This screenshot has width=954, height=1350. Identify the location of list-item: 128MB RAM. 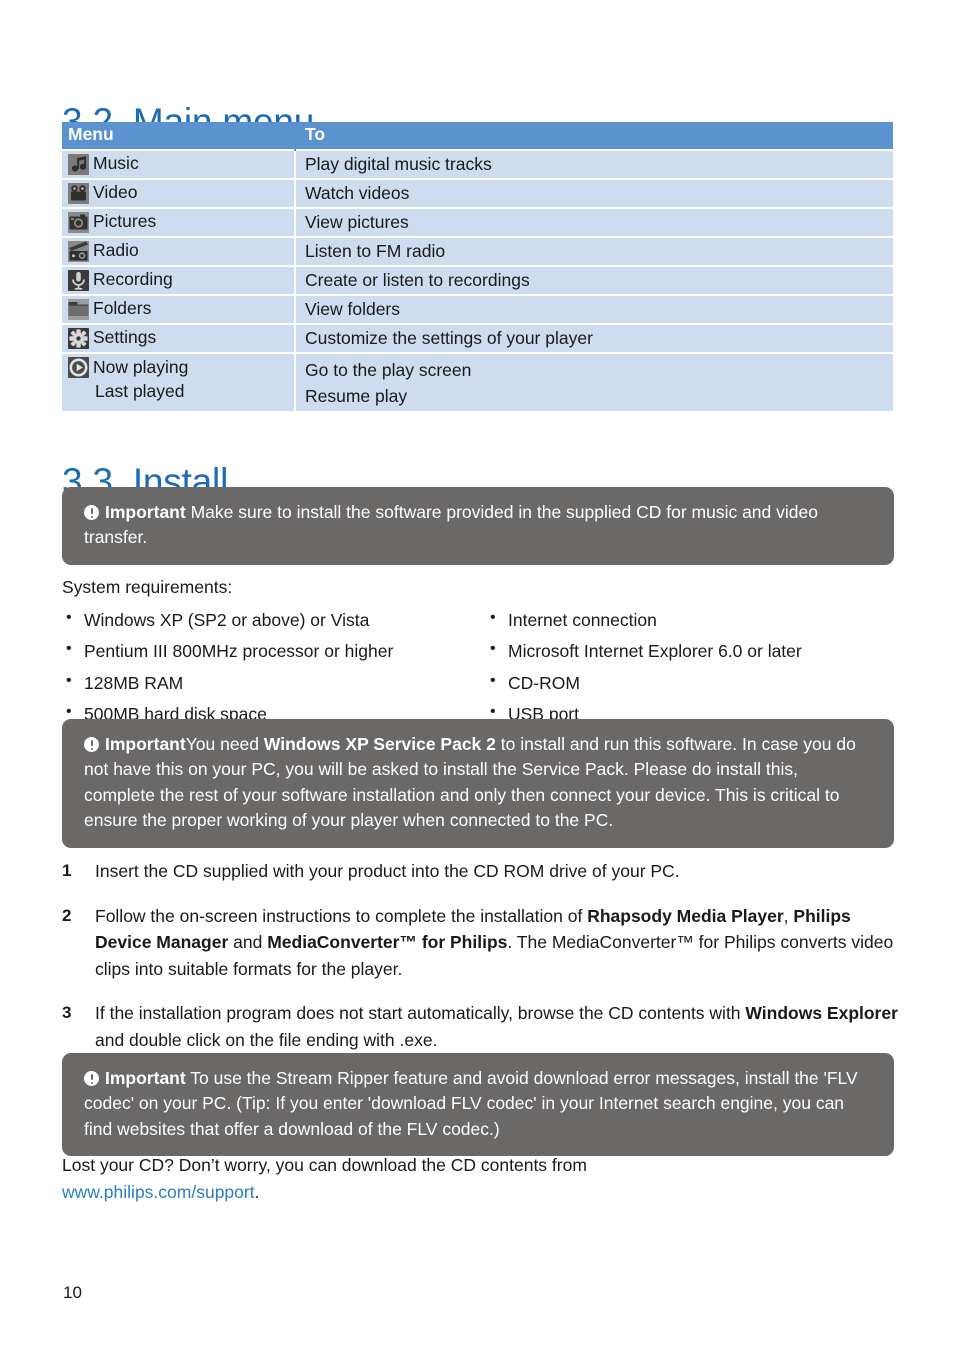
(227, 682).